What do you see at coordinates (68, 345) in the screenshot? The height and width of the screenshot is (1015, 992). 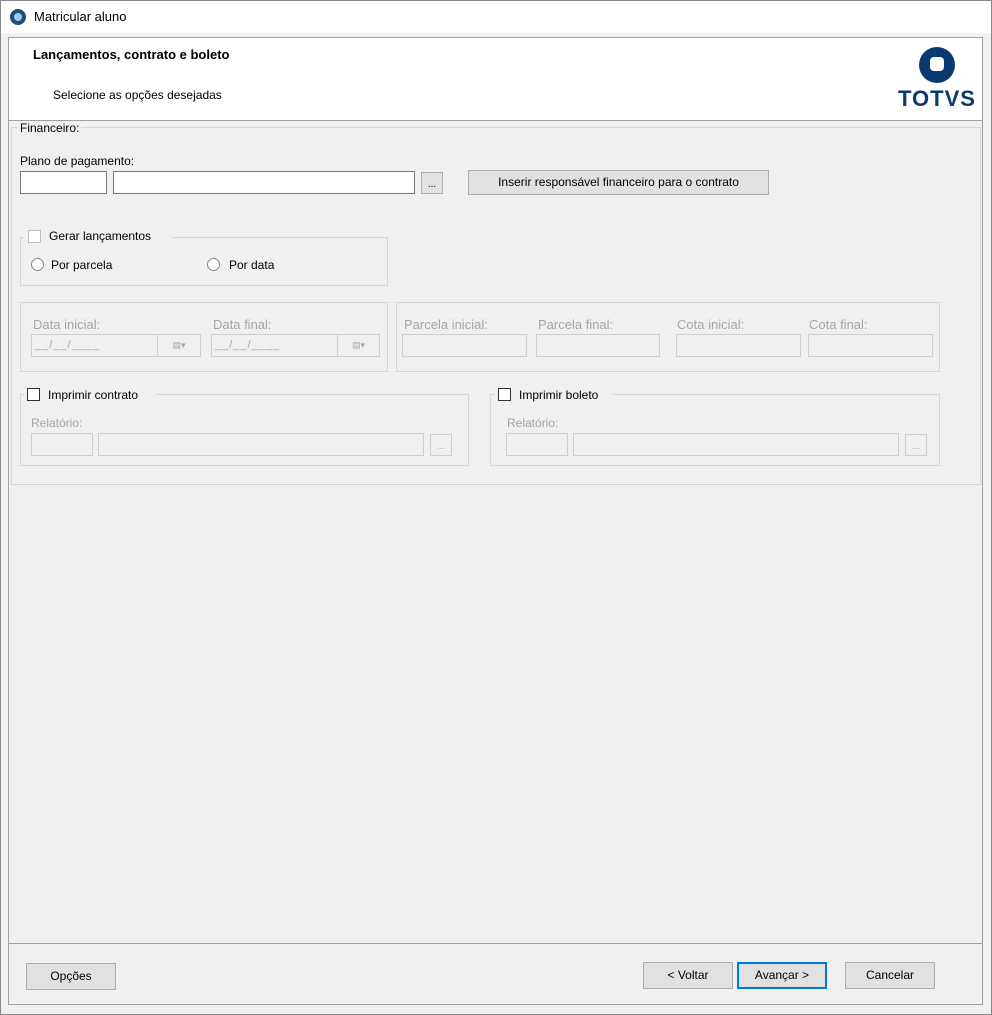 I see `data-inicial-mask: __/__/____` at bounding box center [68, 345].